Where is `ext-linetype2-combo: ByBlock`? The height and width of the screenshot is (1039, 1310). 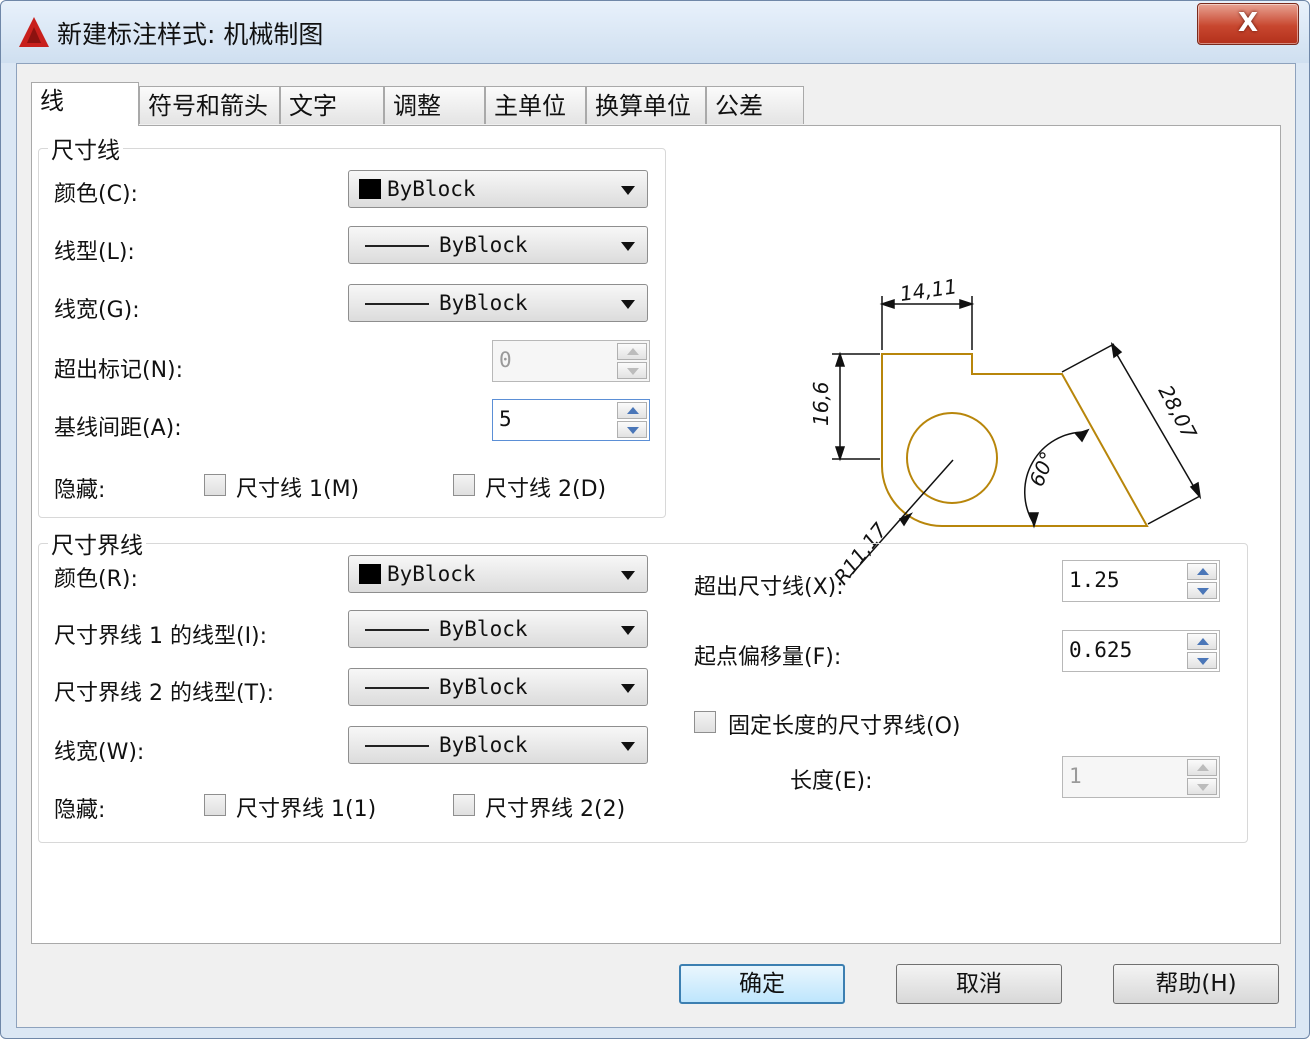 ext-linetype2-combo: ByBlock is located at coordinates (498, 687).